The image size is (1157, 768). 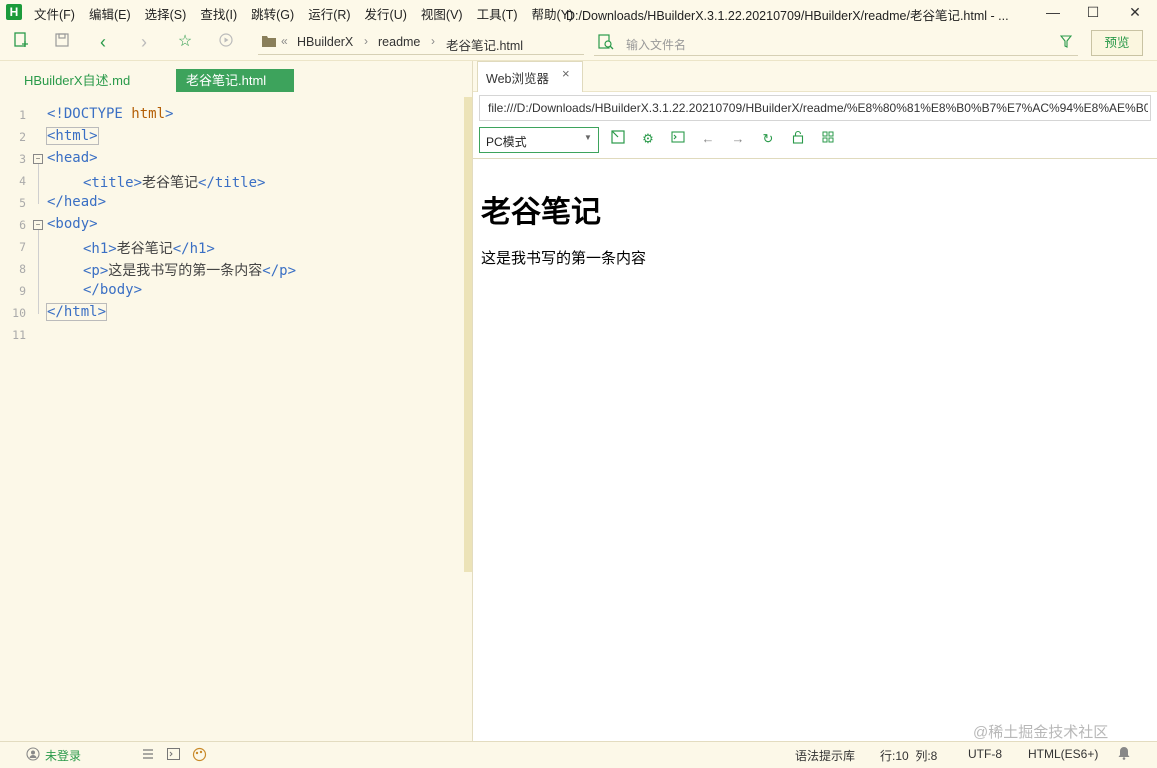 What do you see at coordinates (386, 13) in the screenshot?
I see `menu-publish: 发行(U)` at bounding box center [386, 13].